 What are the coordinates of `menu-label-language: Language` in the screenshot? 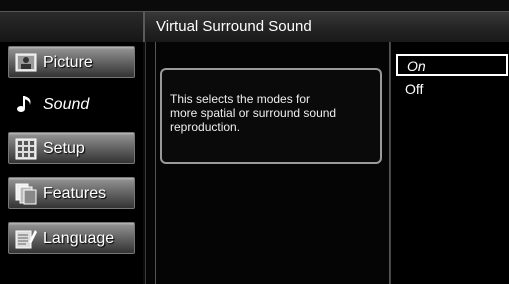 It's located at (79, 238).